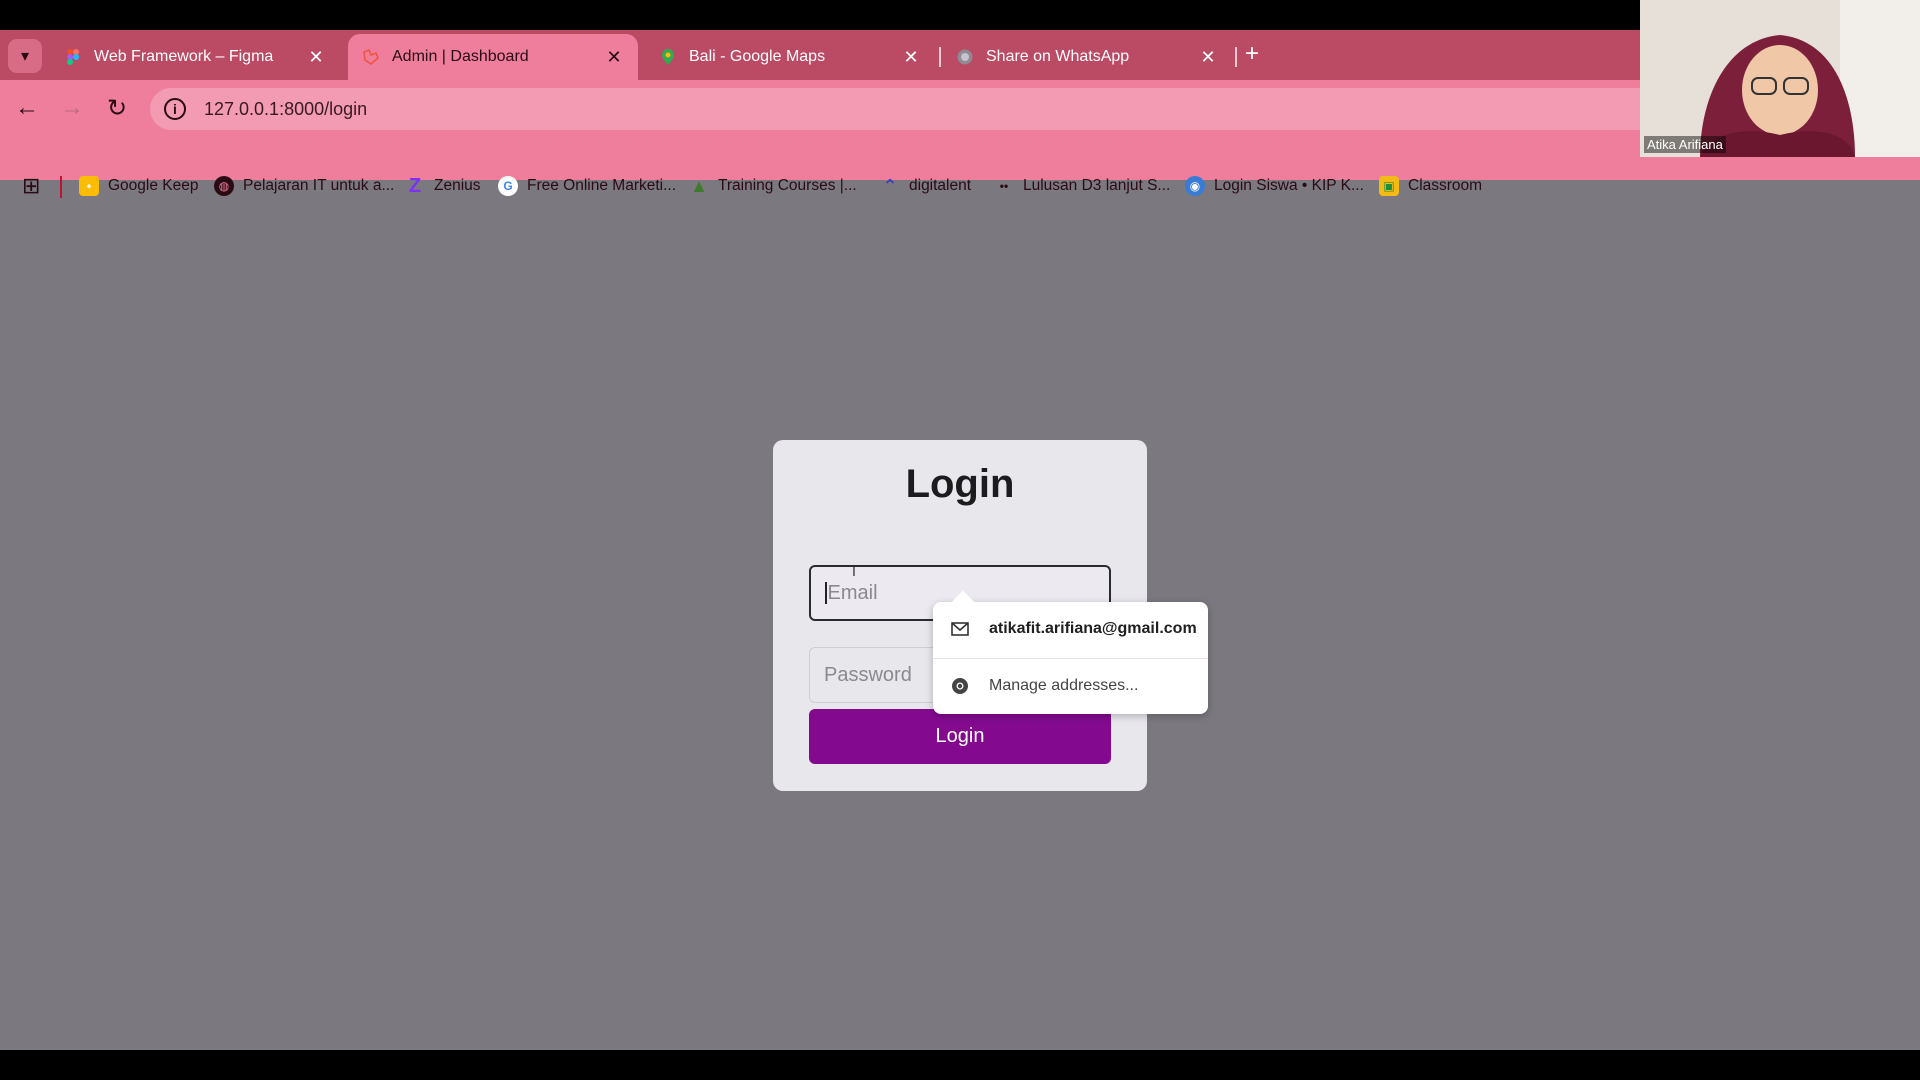 The image size is (1920, 1080). I want to click on site-info-icon: i, so click(175, 109).